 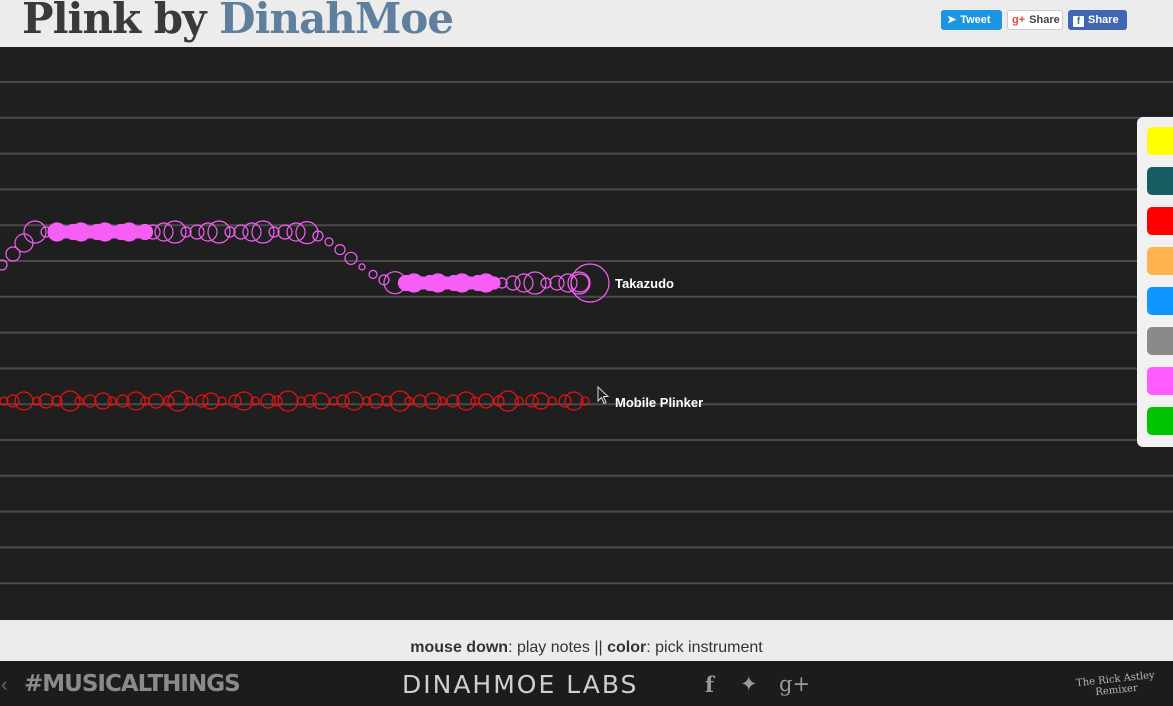 I want to click on title-prefix: Plink by, so click(x=121, y=21).